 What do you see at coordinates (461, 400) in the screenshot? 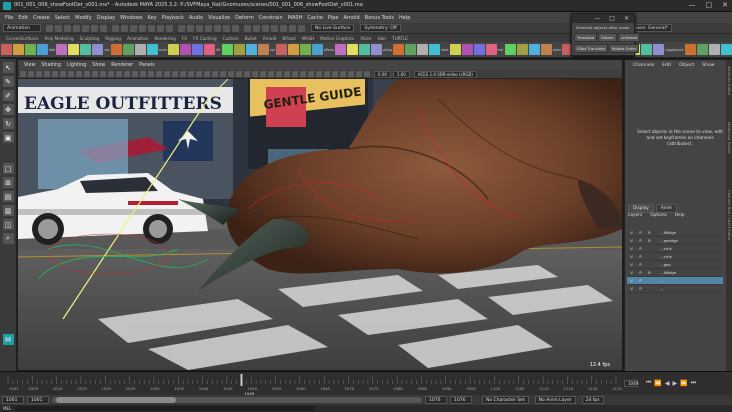
I see `range-end-field: 1076` at bounding box center [461, 400].